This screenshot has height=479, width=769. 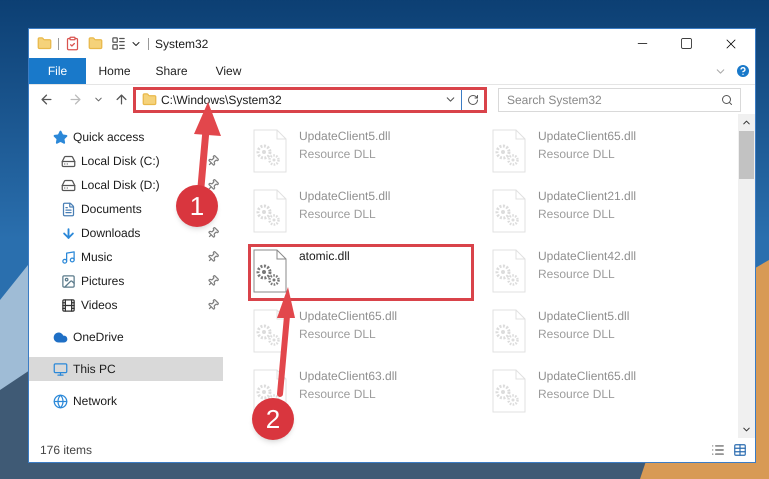 I want to click on sidebar-label: This PC, so click(x=94, y=369).